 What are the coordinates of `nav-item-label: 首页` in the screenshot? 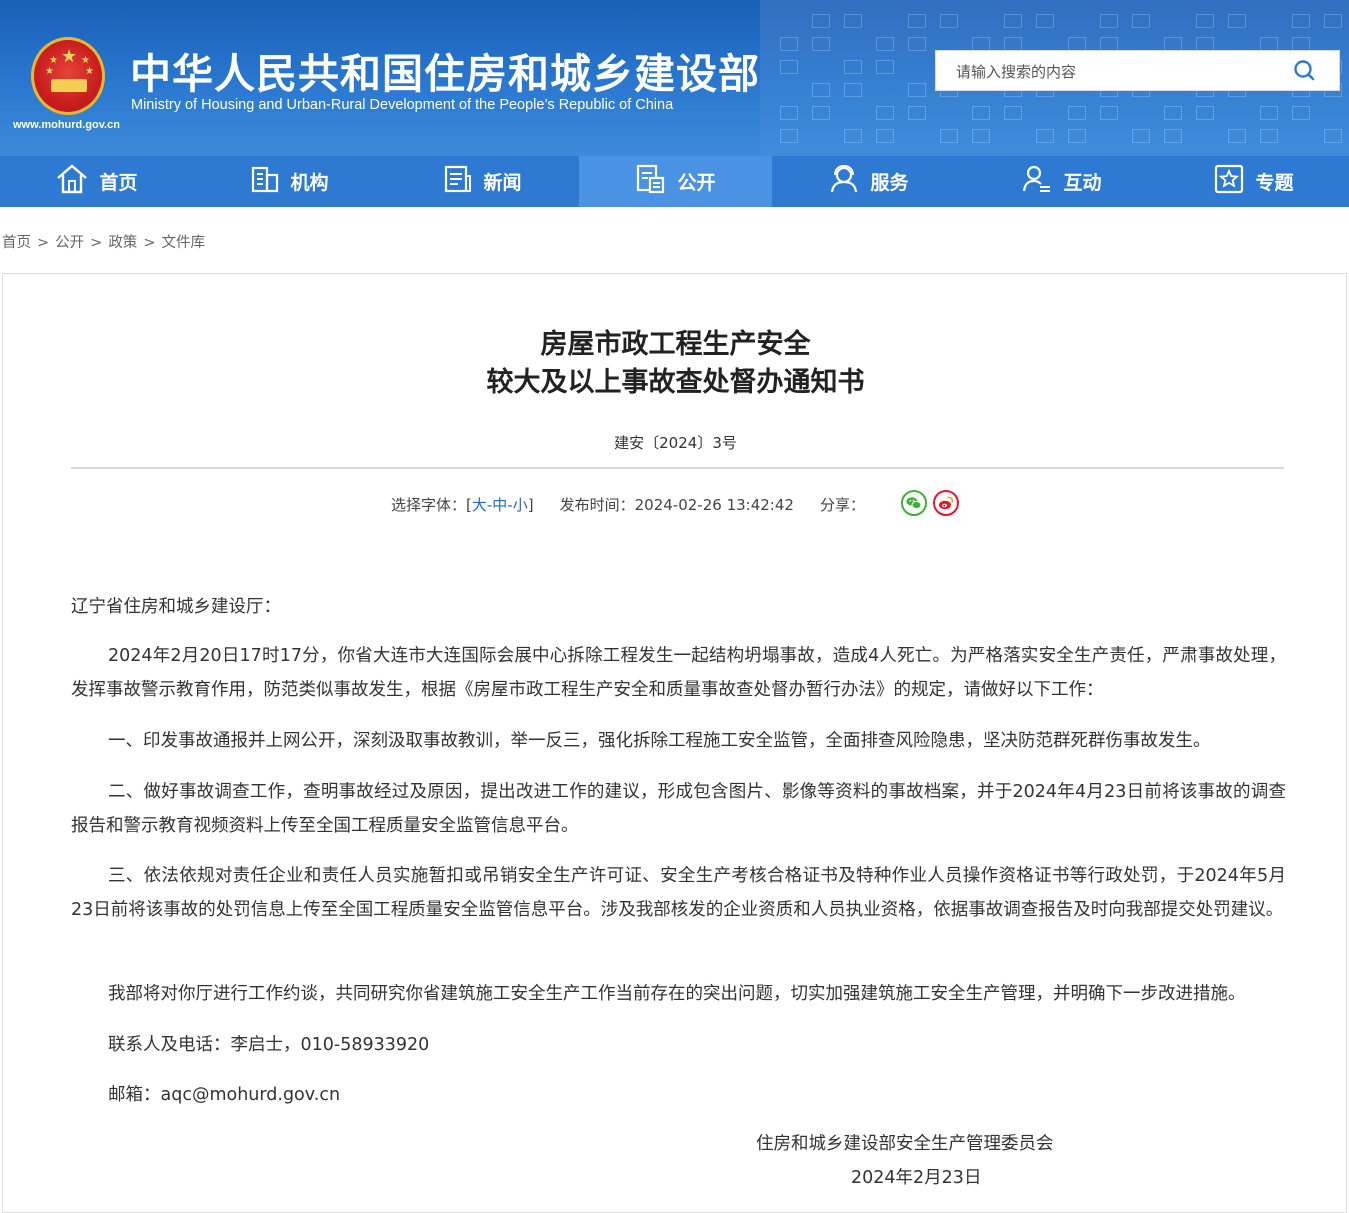 It's located at (118, 183).